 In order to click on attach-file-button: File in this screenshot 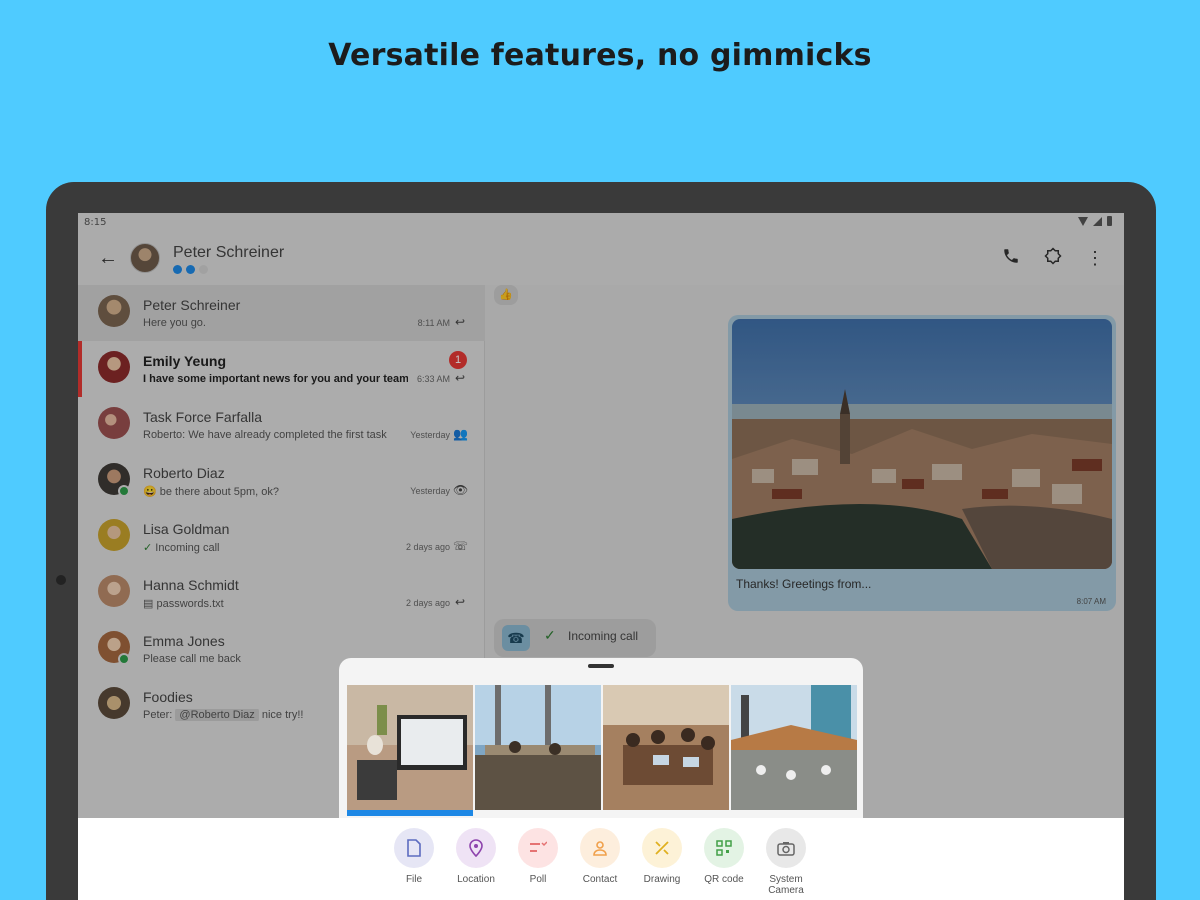, I will do `click(414, 856)`.